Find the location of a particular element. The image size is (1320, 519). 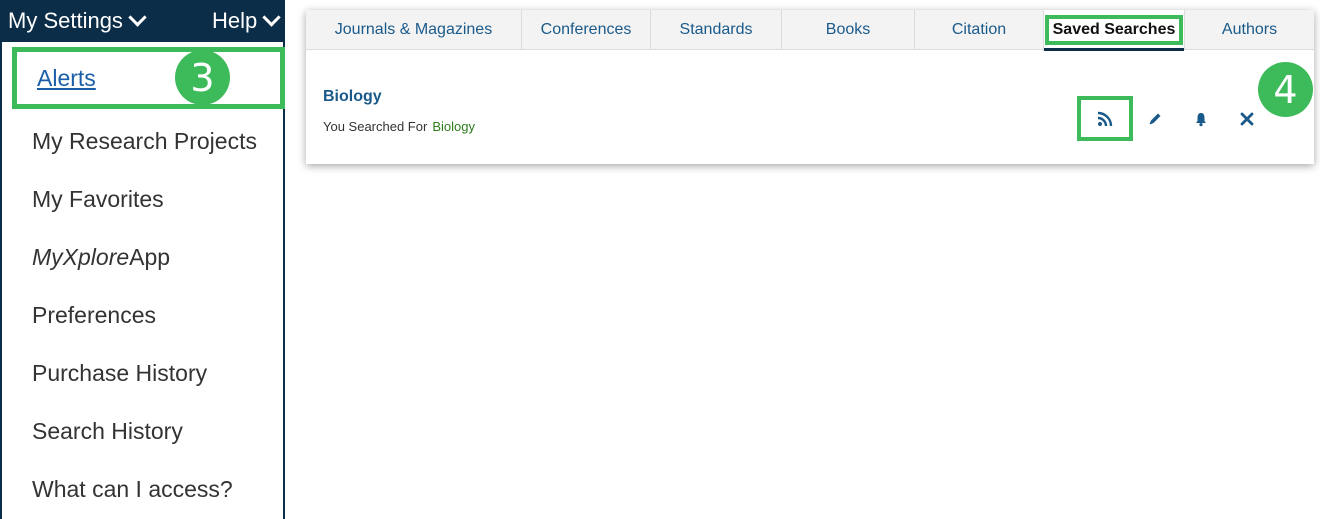

menu-item-label: My Research Projects is located at coordinates (144, 140).